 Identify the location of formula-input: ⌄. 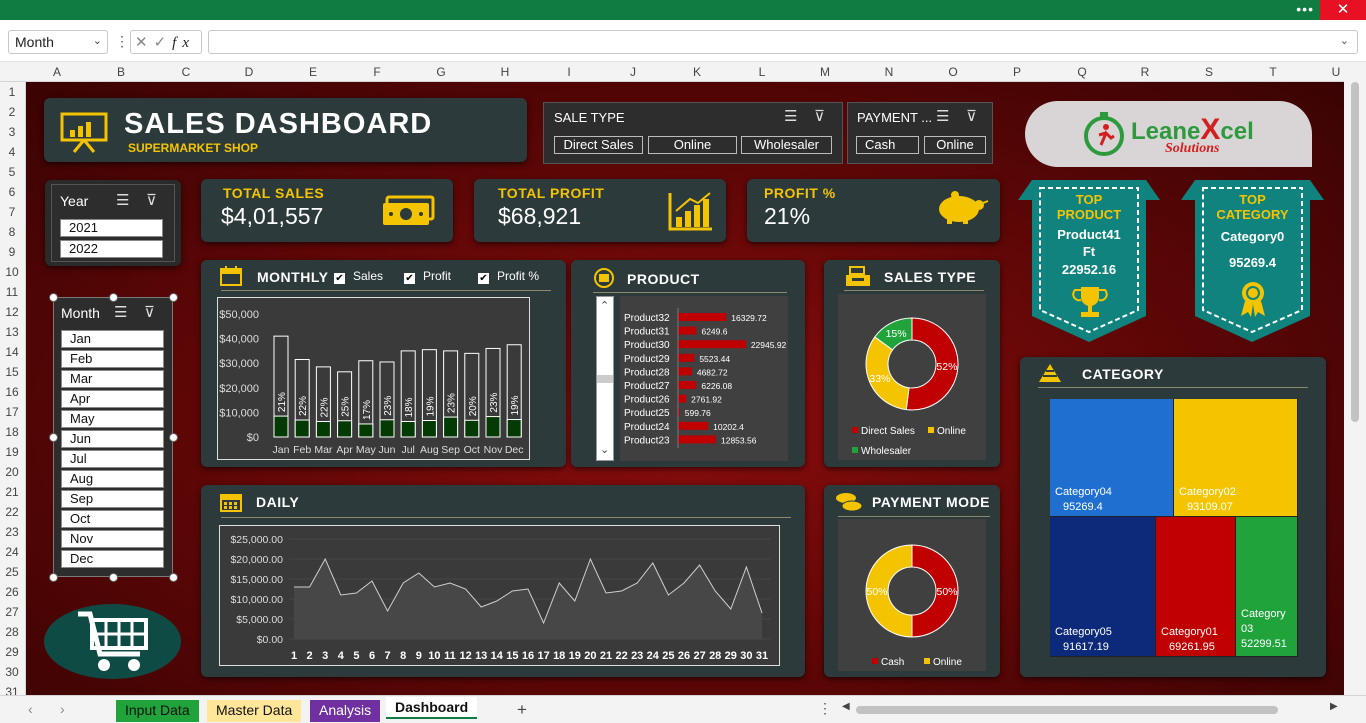
(783, 42).